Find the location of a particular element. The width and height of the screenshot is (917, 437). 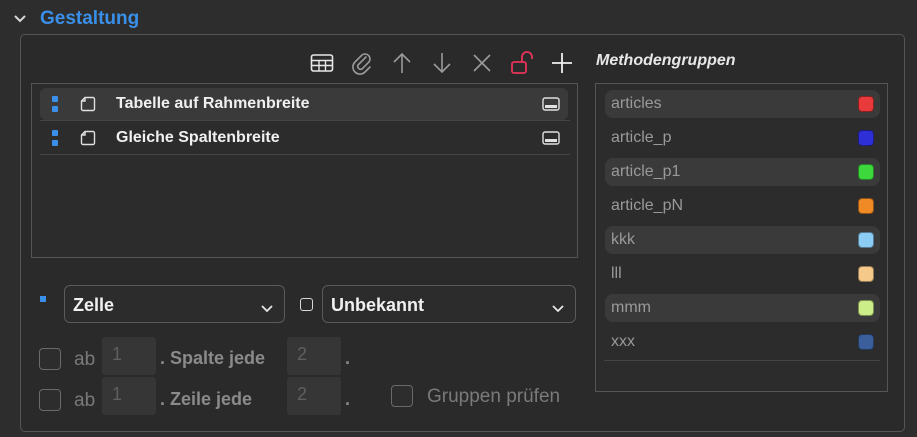

methods-panel-title: Methodengruppen is located at coordinates (666, 60).